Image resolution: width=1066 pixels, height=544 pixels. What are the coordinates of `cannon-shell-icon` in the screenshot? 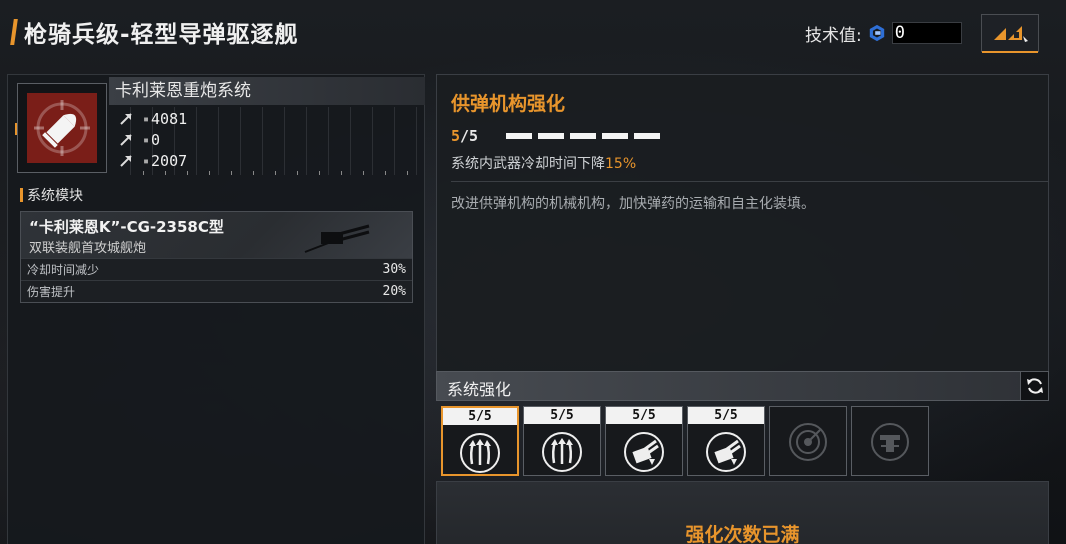 It's located at (62, 128).